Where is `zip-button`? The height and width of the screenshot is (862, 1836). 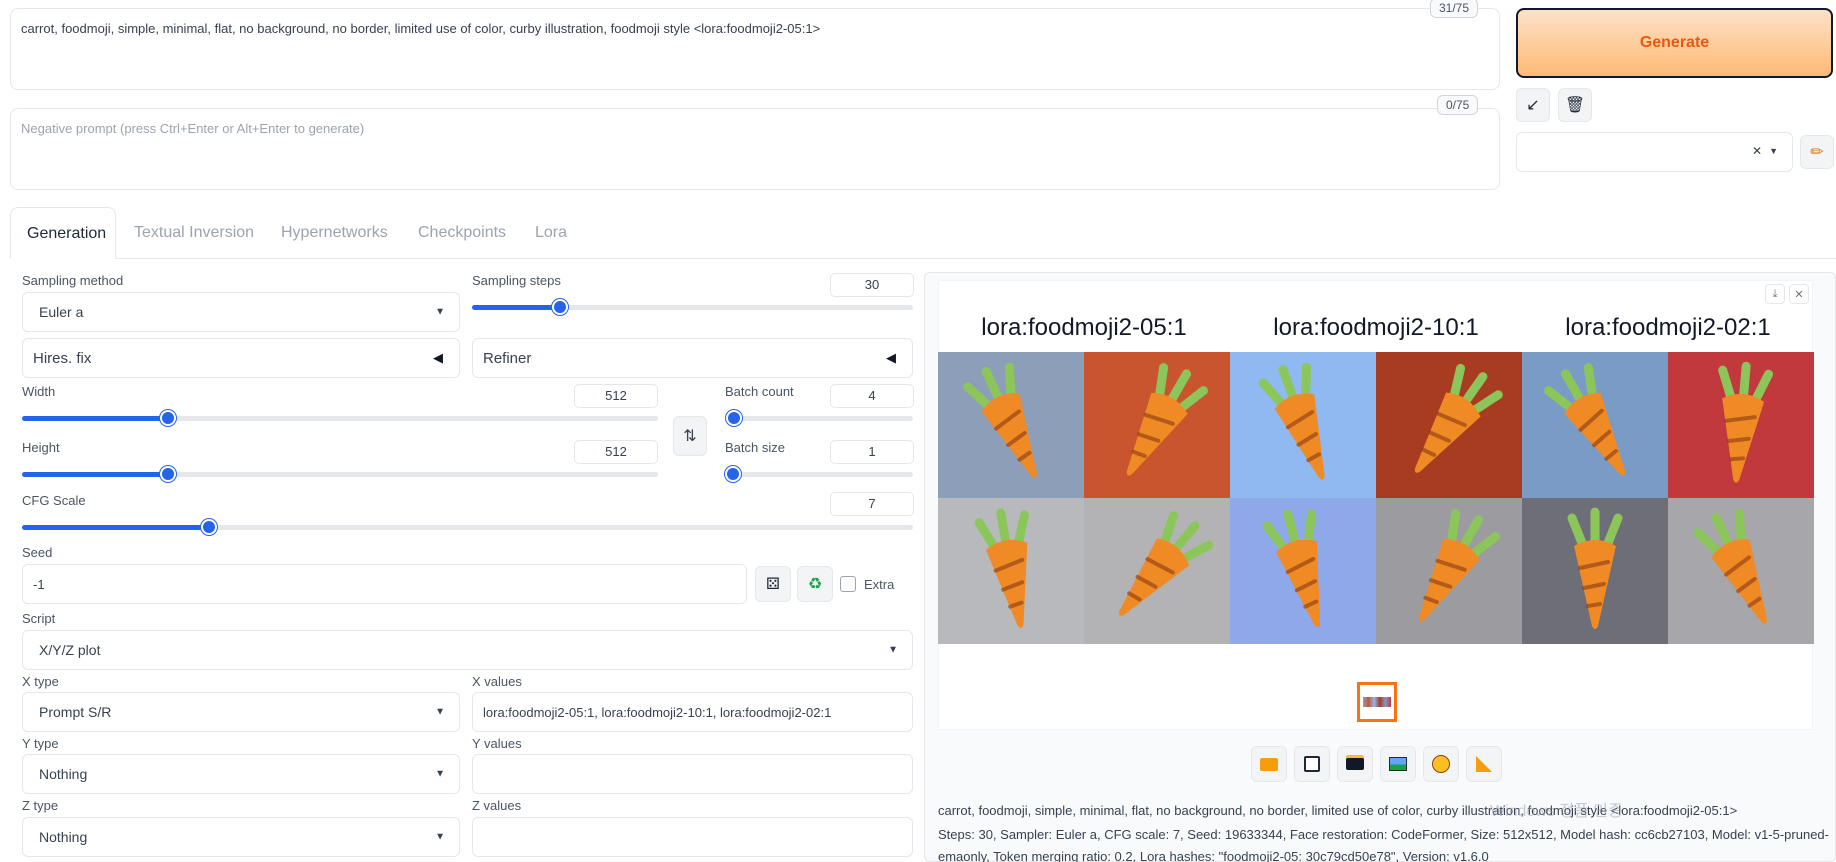
zip-button is located at coordinates (1355, 764).